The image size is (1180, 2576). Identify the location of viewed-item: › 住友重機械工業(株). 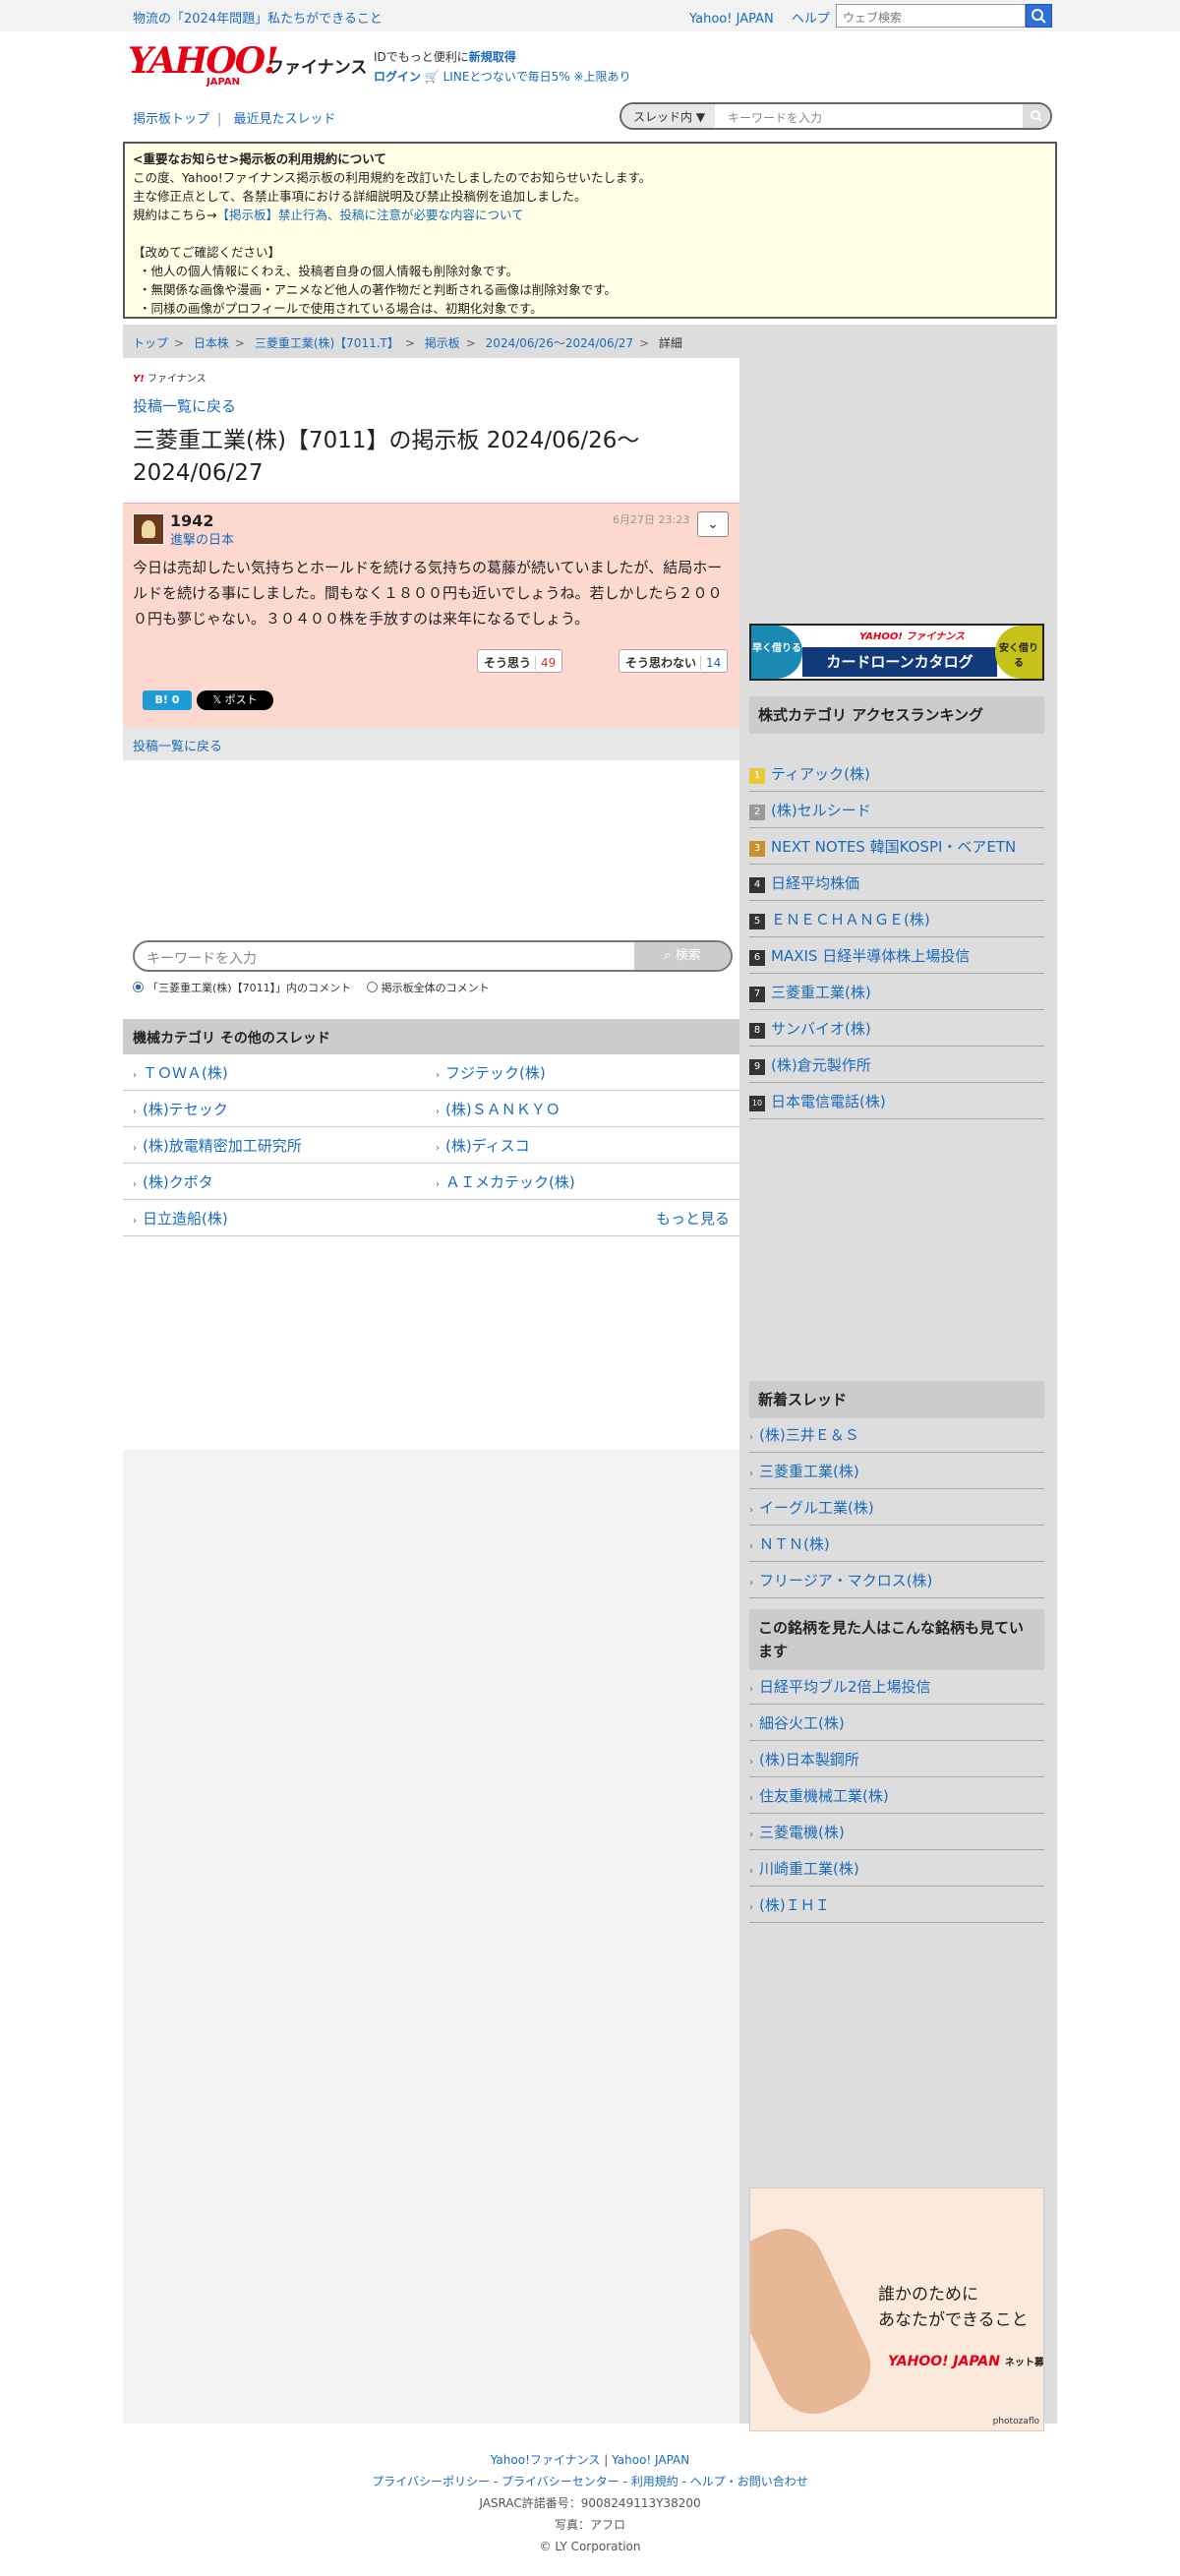
(896, 1795).